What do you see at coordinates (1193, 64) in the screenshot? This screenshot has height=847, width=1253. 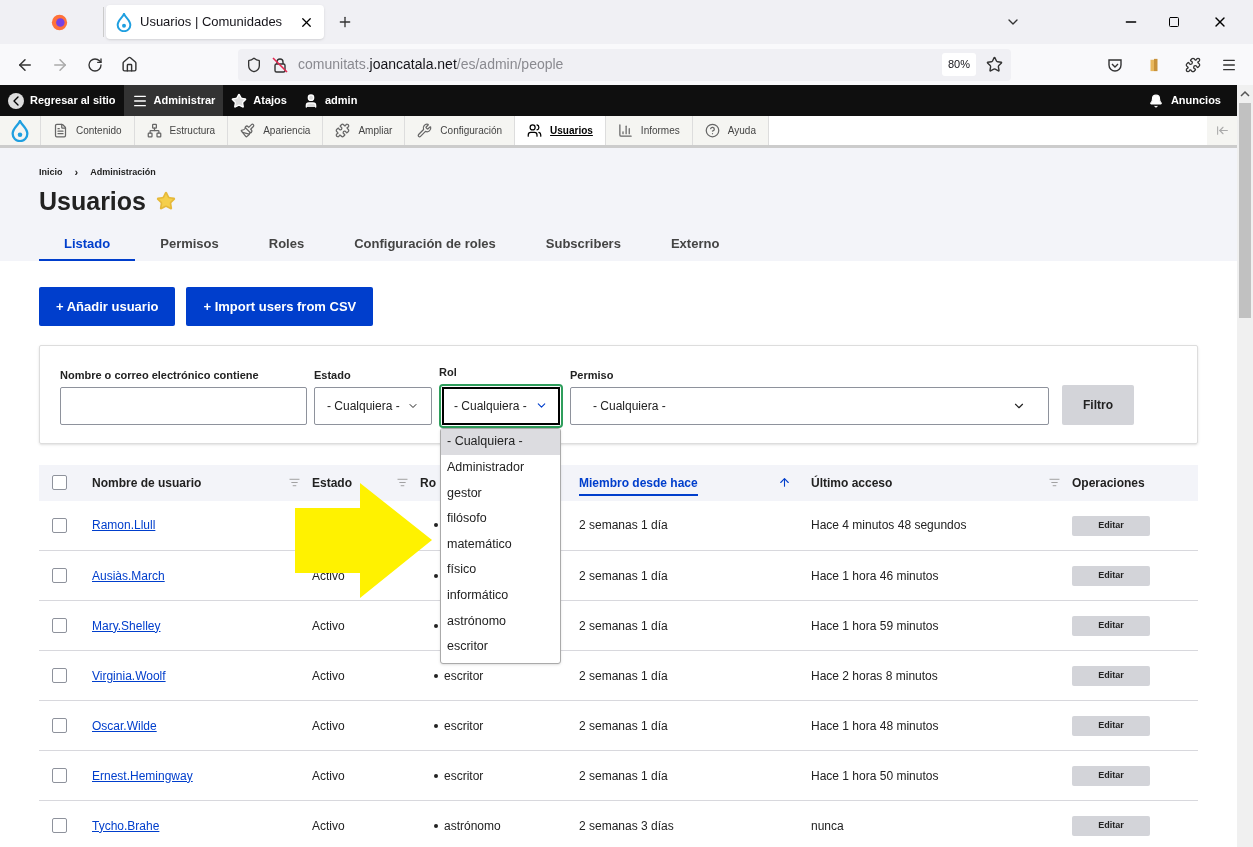 I see `extensions-icon` at bounding box center [1193, 64].